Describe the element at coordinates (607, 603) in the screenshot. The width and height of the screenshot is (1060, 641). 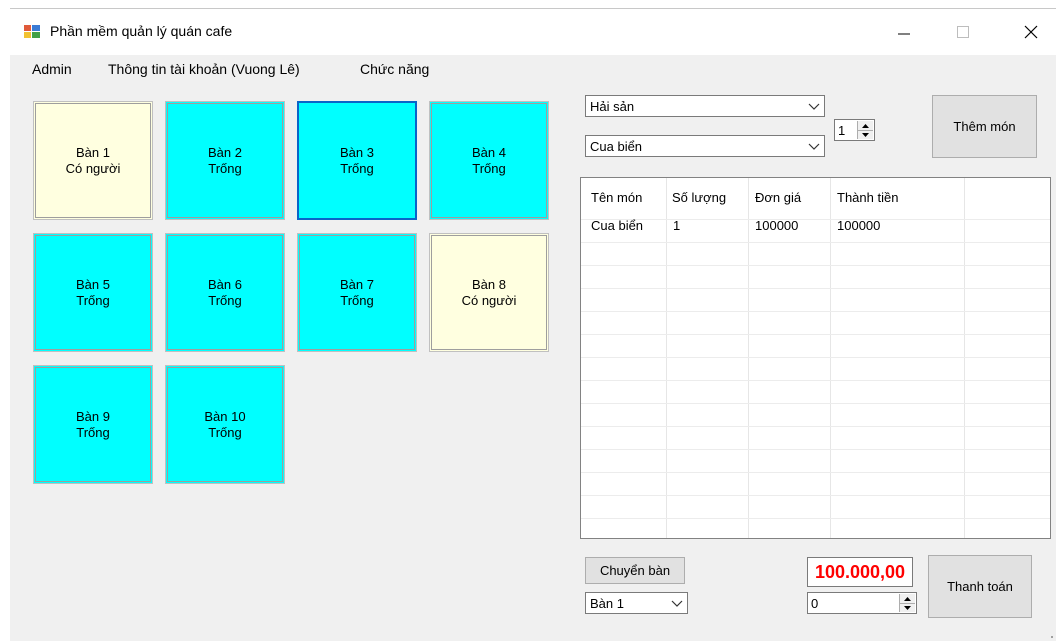
I see `switch-table-value: Bàn 1` at that location.